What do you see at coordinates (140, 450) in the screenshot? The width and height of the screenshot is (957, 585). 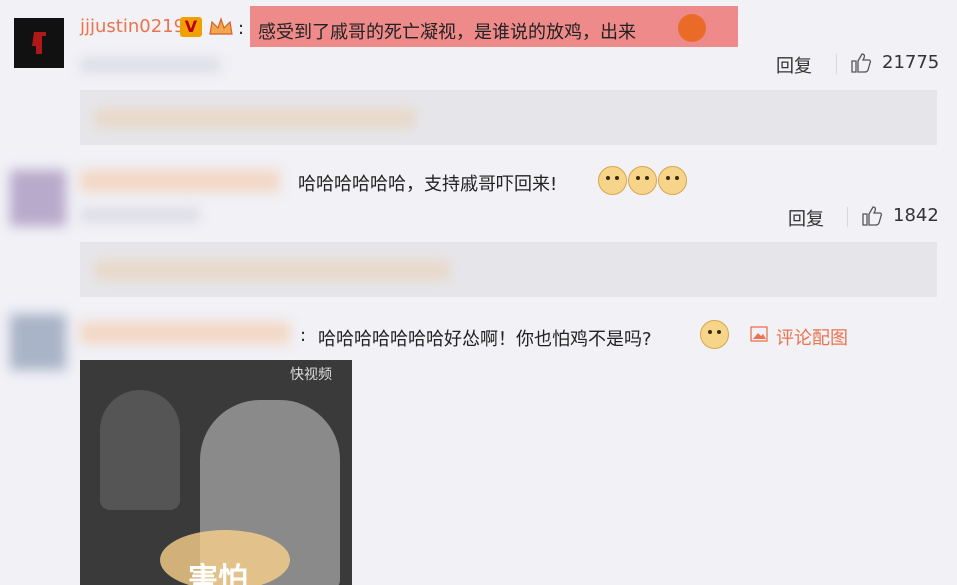 I see `image-figure-left` at bounding box center [140, 450].